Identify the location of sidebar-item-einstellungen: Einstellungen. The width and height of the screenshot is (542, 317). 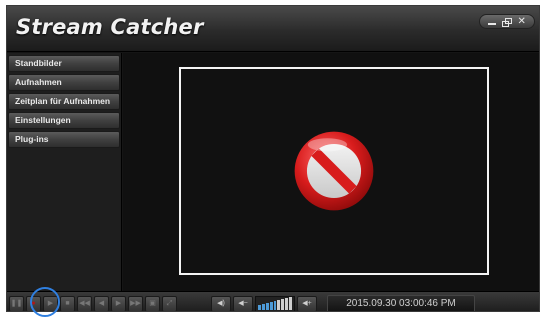
(64, 120).